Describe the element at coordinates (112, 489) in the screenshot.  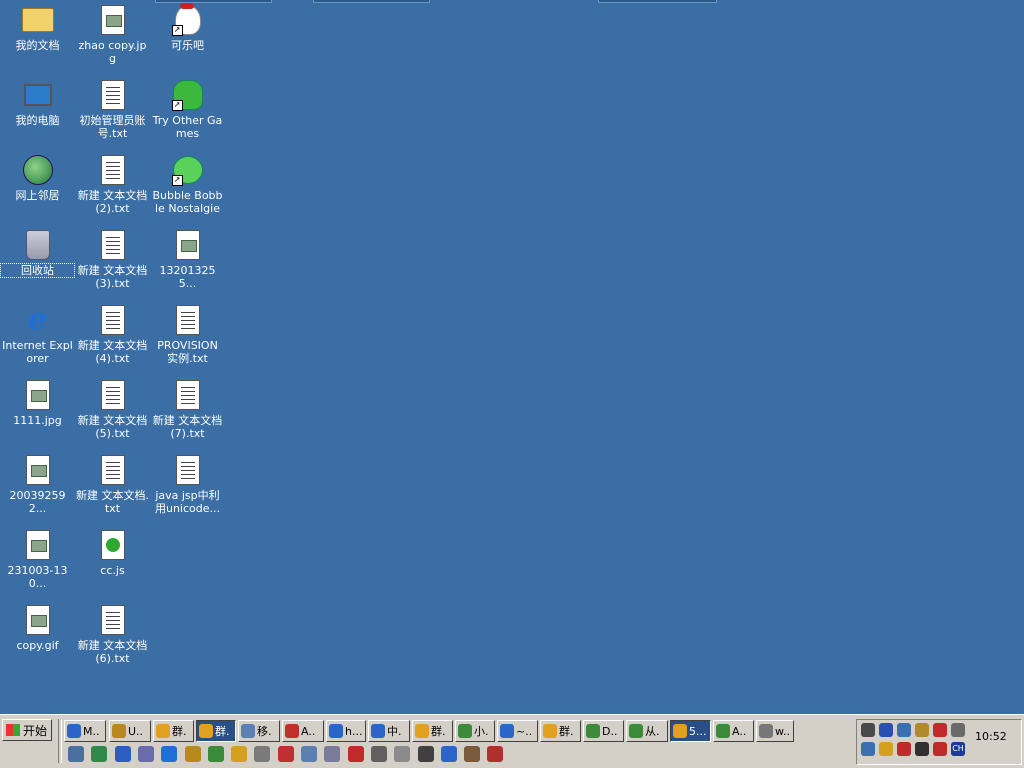
I see `desktop-icon: 新建 文本文档.txt` at that location.